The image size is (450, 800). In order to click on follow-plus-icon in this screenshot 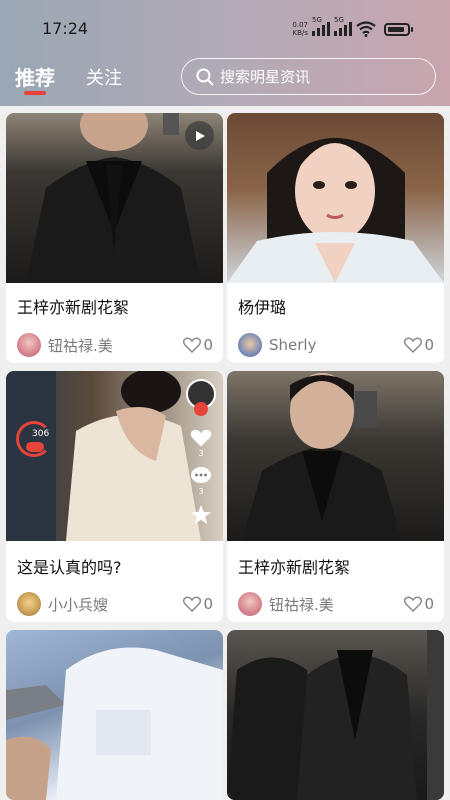, I will do `click(201, 409)`.